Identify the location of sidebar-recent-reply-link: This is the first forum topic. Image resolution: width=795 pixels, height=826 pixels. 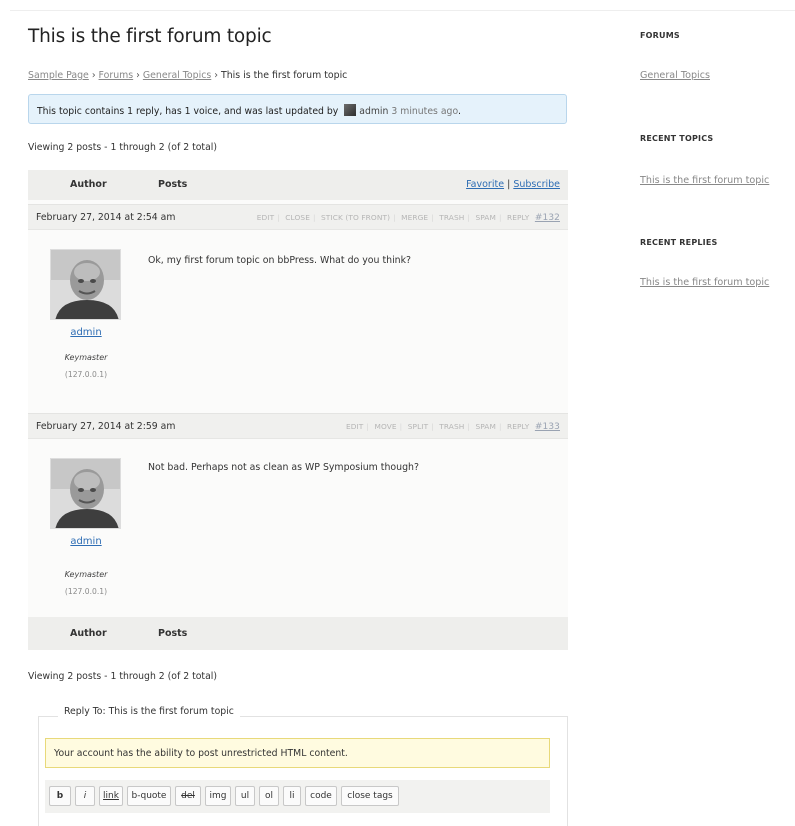
(704, 282).